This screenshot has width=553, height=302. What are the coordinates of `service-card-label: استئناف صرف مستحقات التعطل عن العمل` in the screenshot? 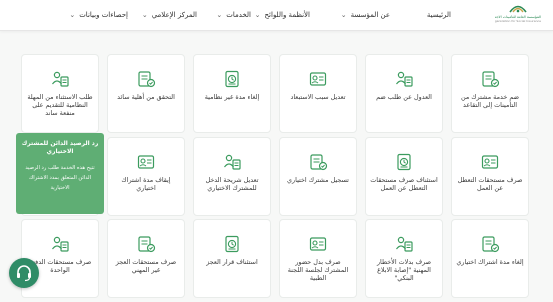 It's located at (404, 184).